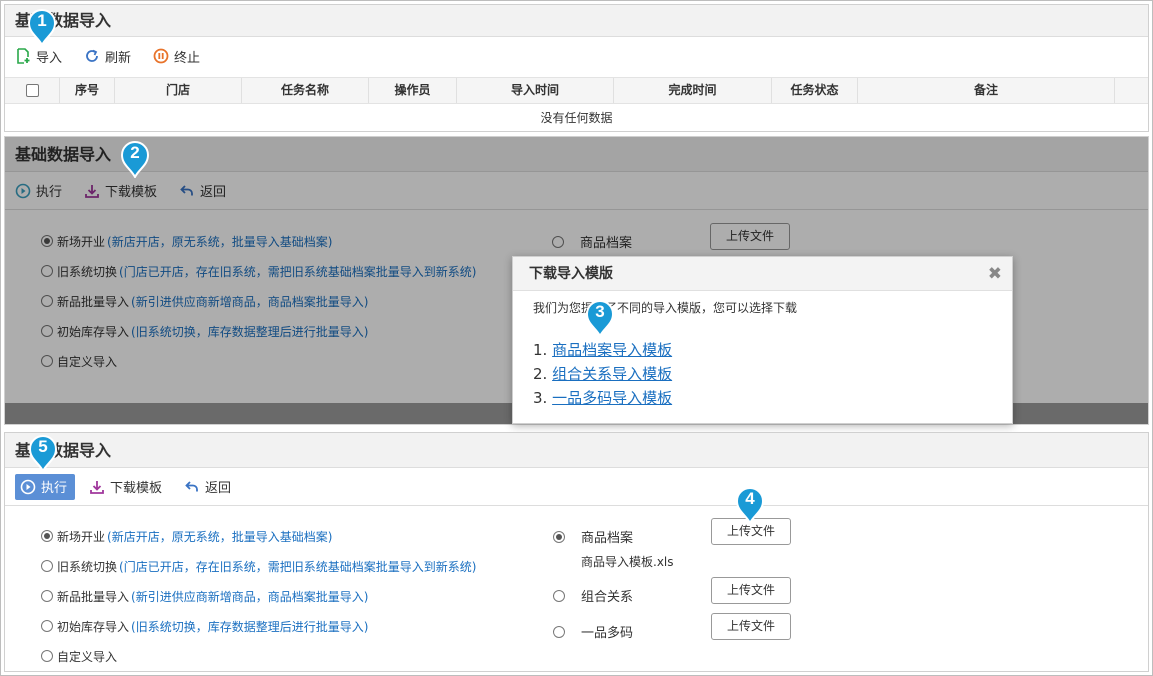 The width and height of the screenshot is (1153, 676). I want to click on select-all-checkbox, so click(32, 90).